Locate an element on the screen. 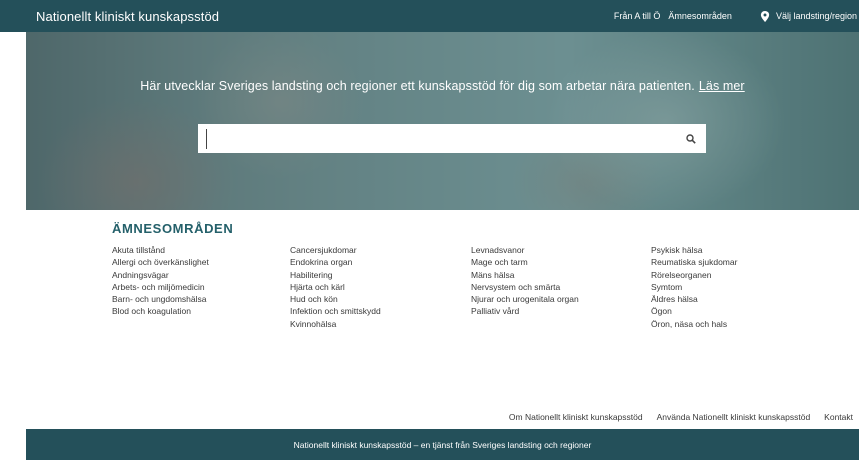 Image resolution: width=859 pixels, height=460 pixels. footer-link-contact: Kontakt is located at coordinates (838, 417).